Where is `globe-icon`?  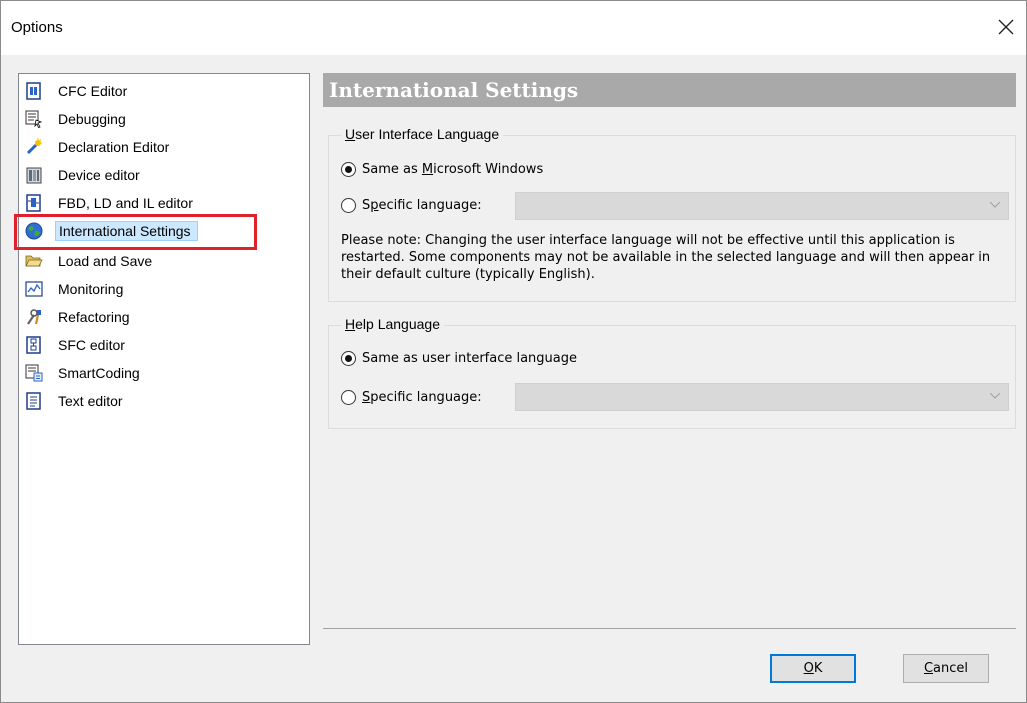 globe-icon is located at coordinates (34, 231).